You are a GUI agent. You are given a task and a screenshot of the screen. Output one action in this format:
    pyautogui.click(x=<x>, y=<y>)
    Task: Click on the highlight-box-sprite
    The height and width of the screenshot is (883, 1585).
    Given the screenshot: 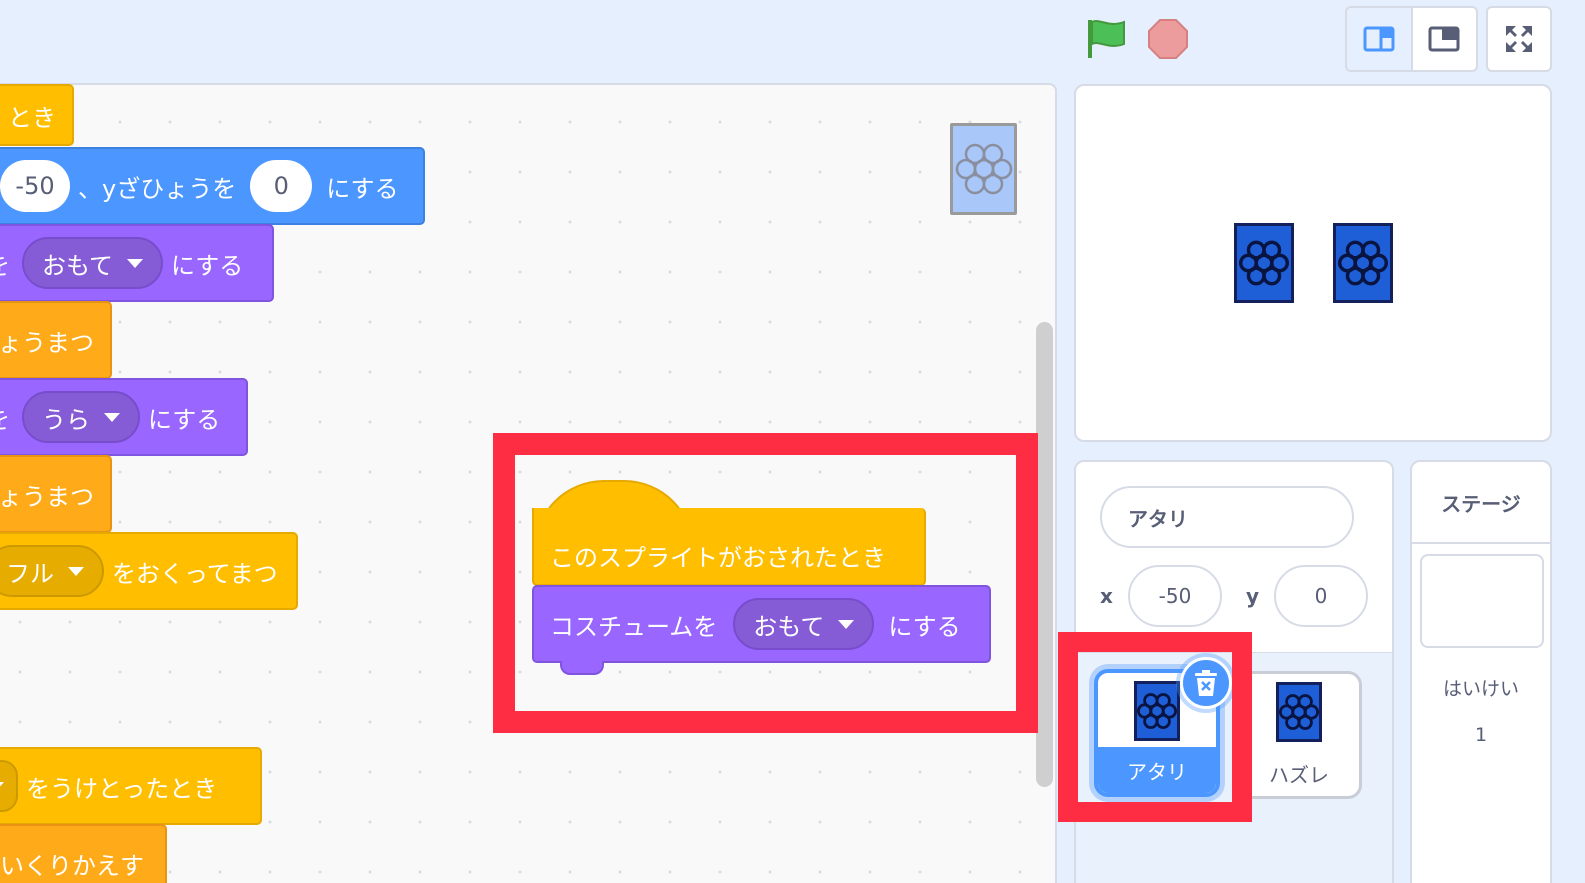 What is the action you would take?
    pyautogui.click(x=1155, y=727)
    